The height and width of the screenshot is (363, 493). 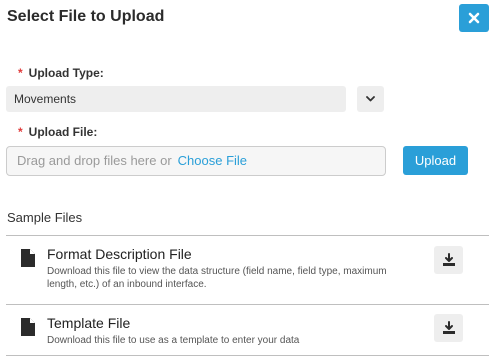 What do you see at coordinates (45, 217) in the screenshot?
I see `sample-files-heading: Sample Files` at bounding box center [45, 217].